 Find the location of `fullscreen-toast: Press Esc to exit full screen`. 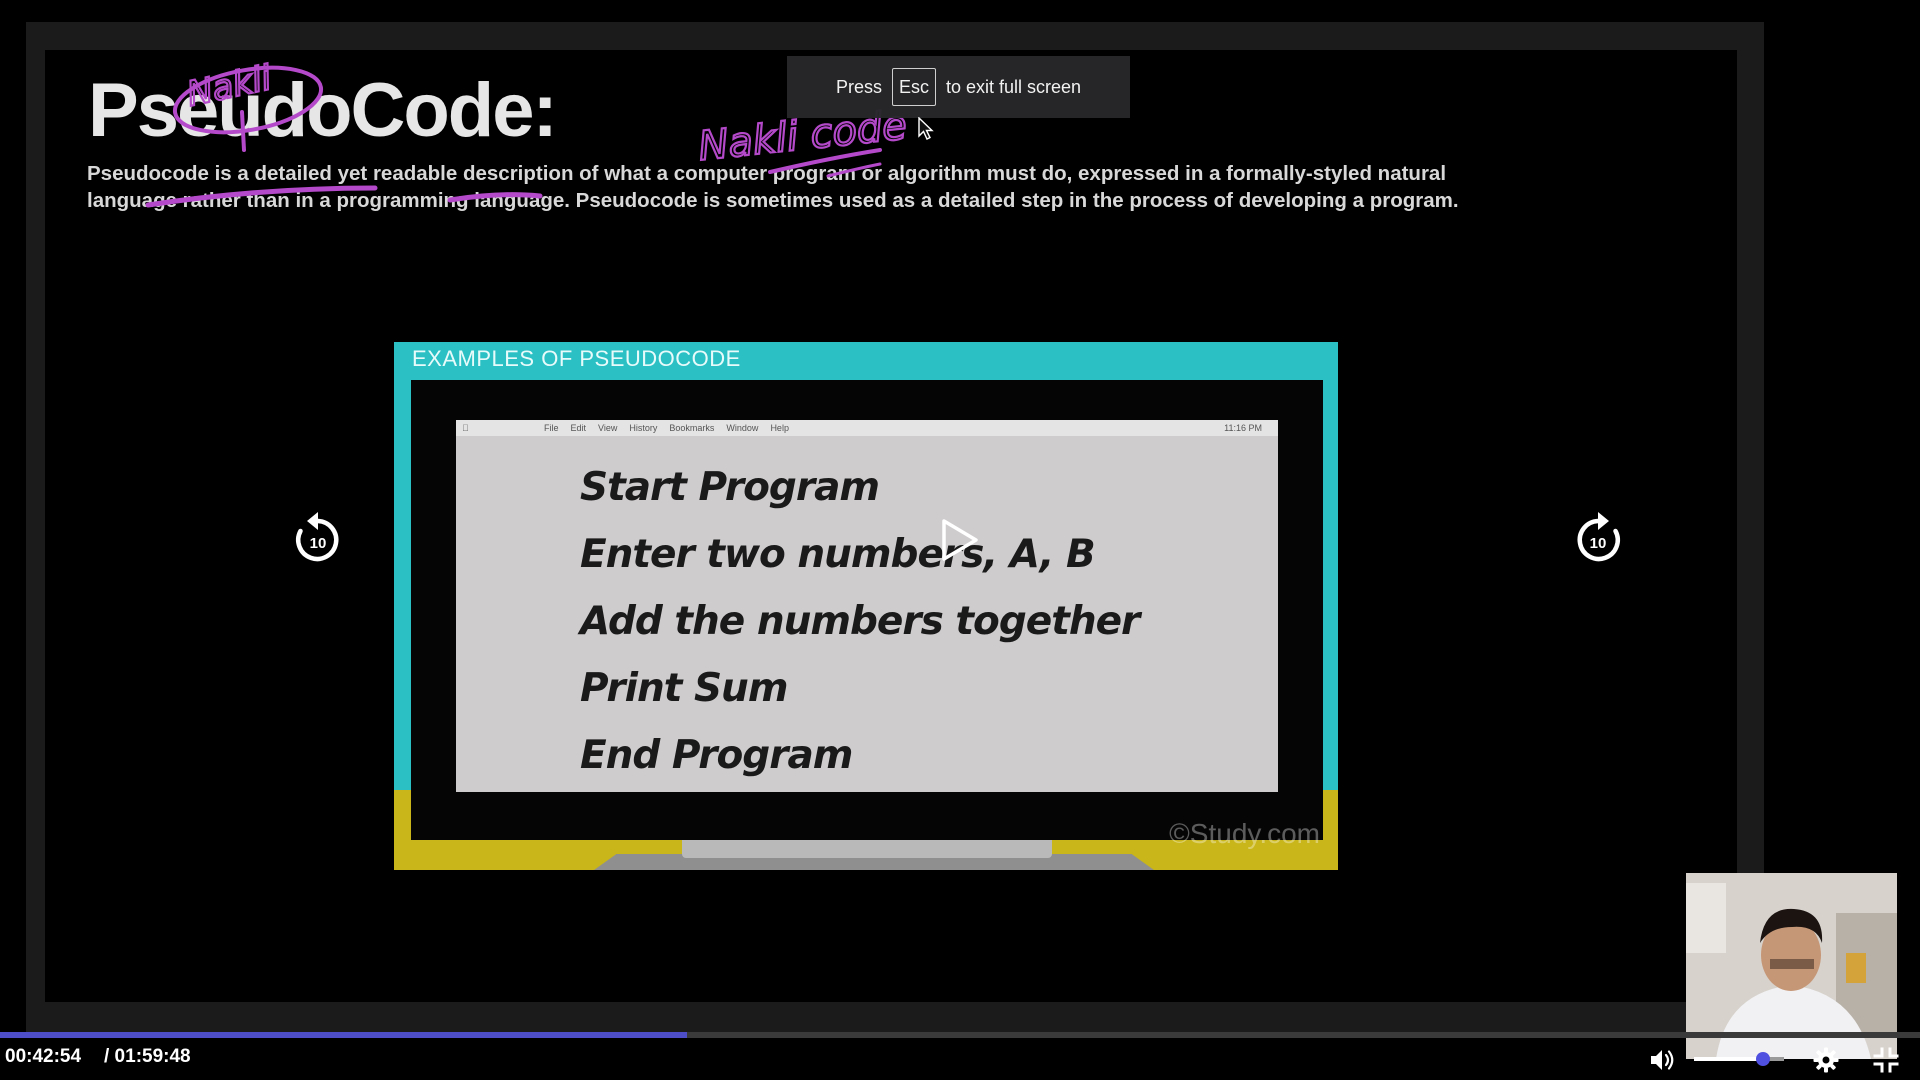

fullscreen-toast: Press Esc to exit full screen is located at coordinates (958, 87).